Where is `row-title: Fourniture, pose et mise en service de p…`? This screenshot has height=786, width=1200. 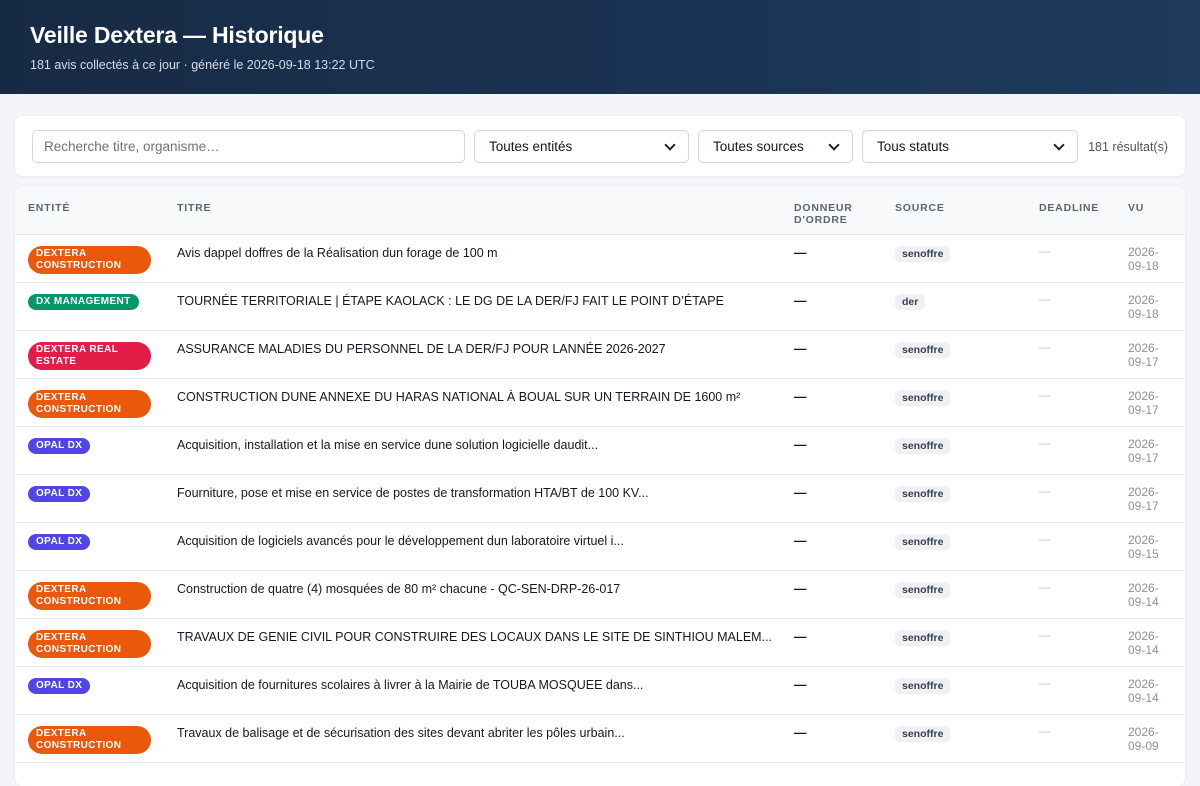
row-title: Fourniture, pose et mise en service de p… is located at coordinates (413, 493).